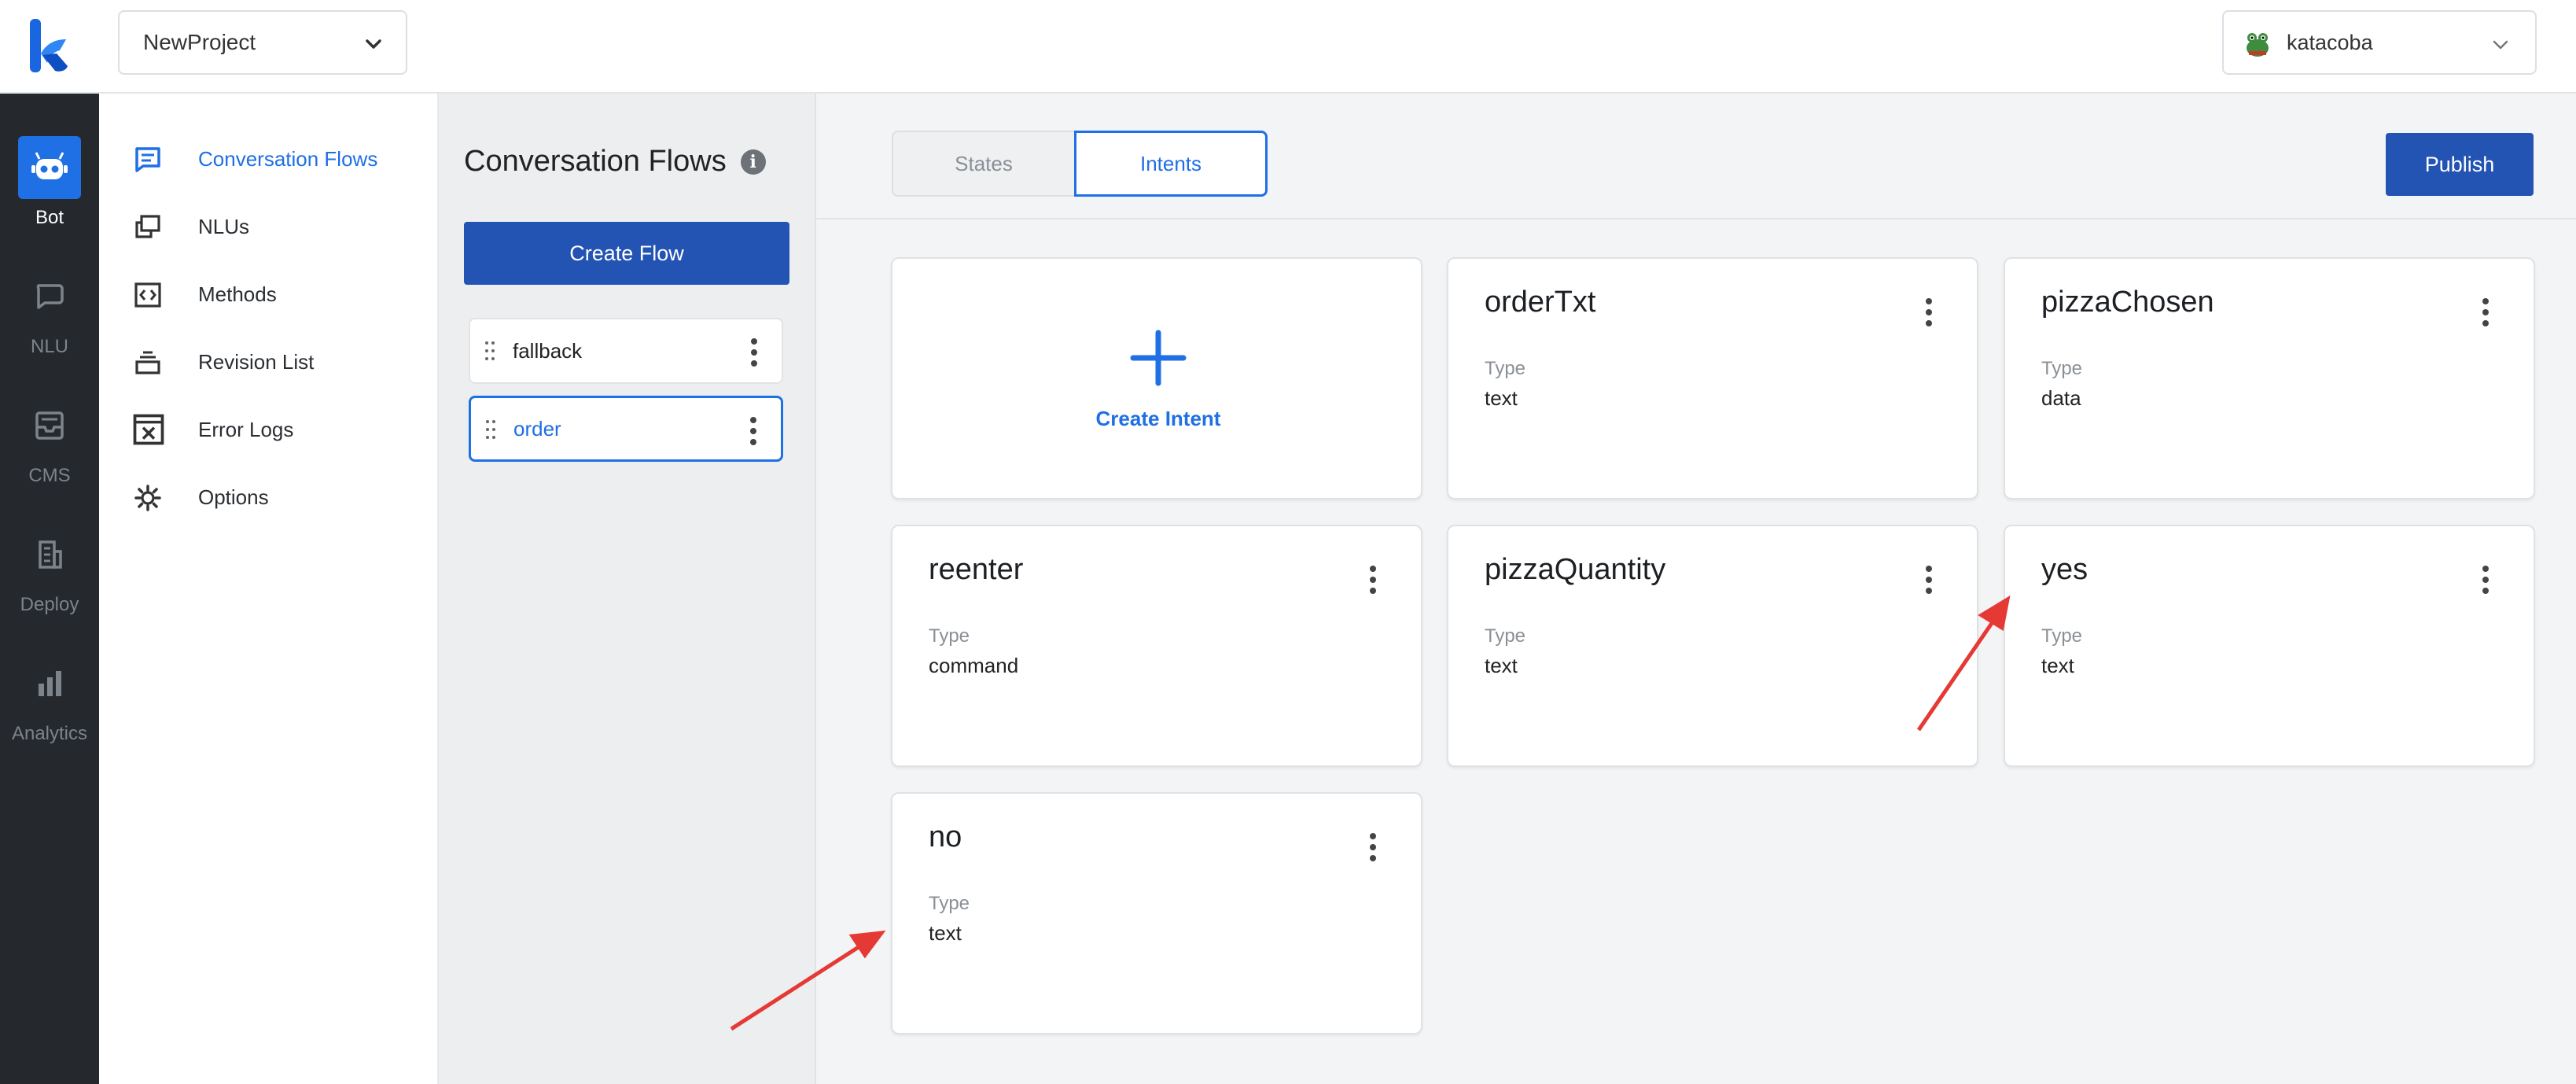 The height and width of the screenshot is (1084, 2576). What do you see at coordinates (1158, 358) in the screenshot?
I see `plus-icon` at bounding box center [1158, 358].